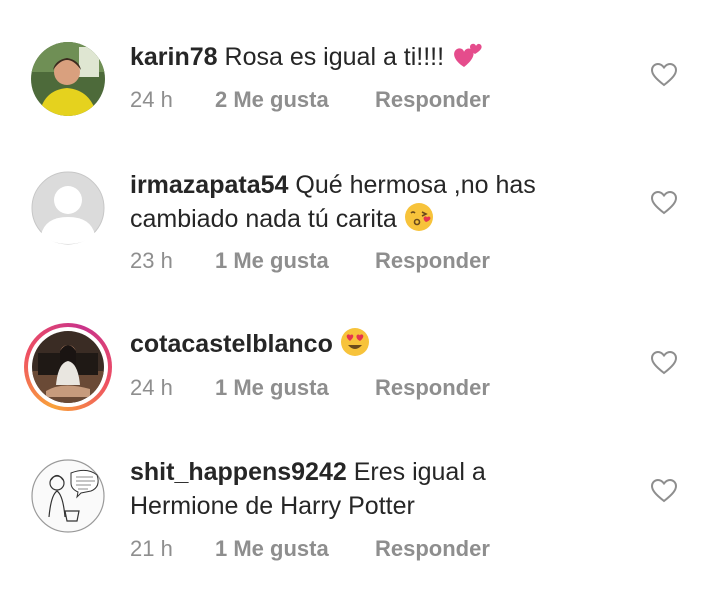 This screenshot has height=615, width=720. I want to click on comment-text: karin78 Rosa es igual a ti!!!!, so click(365, 59).